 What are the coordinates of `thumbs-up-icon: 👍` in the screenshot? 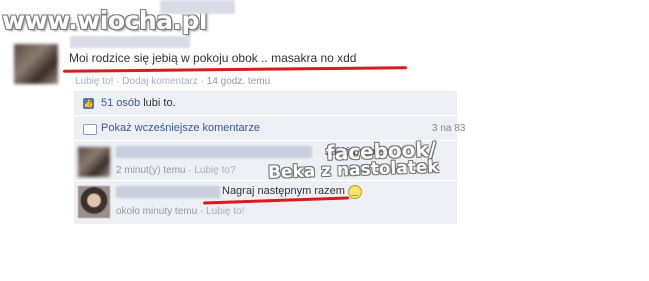 It's located at (88, 103).